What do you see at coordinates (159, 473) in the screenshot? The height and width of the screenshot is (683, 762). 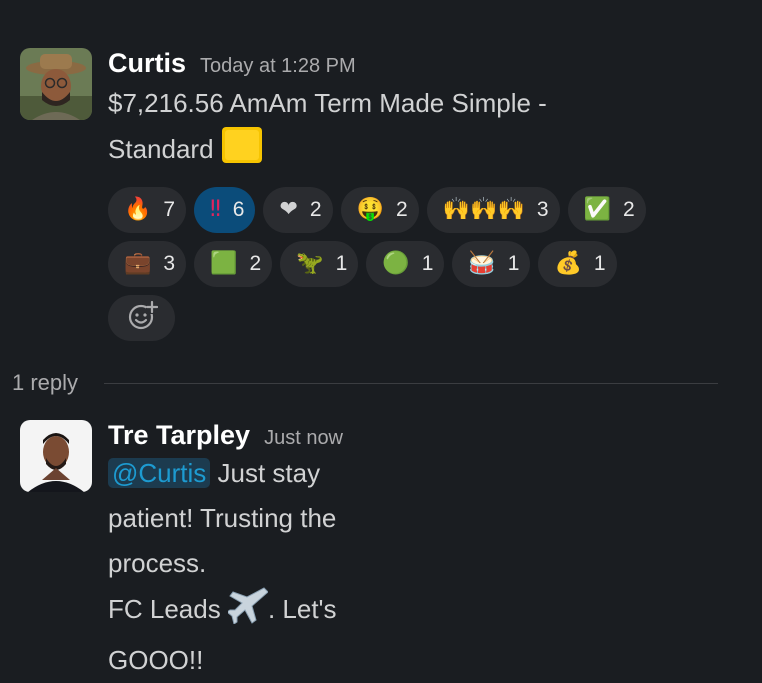 I see `user-mention: @Curtis` at bounding box center [159, 473].